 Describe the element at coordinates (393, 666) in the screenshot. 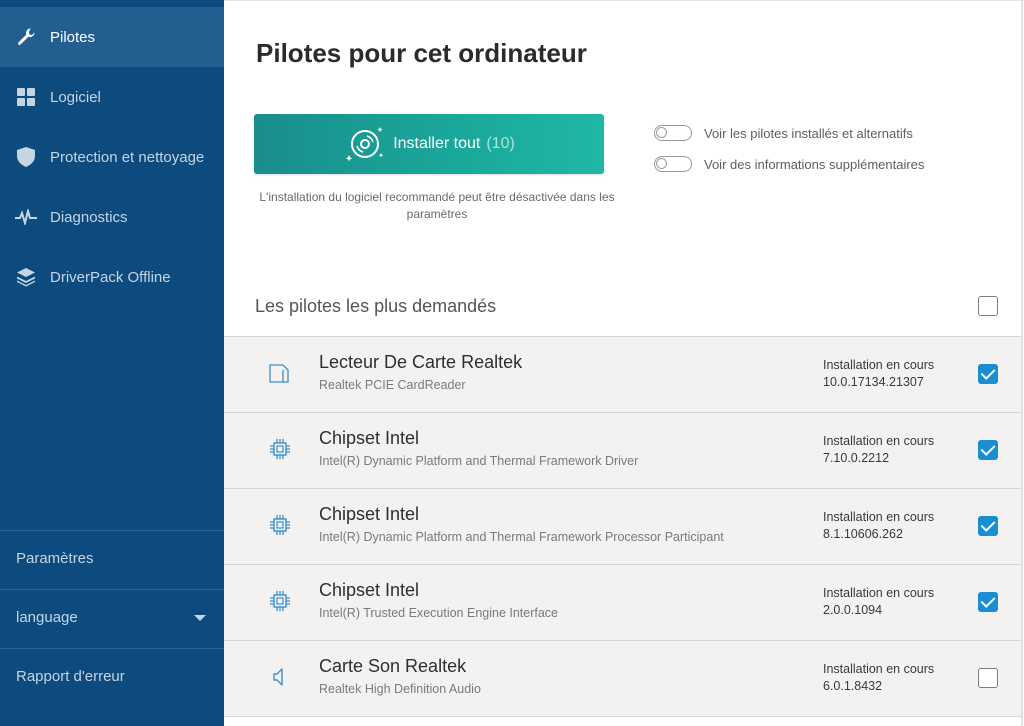

I see `driver-name: Carte Son Realtek` at that location.